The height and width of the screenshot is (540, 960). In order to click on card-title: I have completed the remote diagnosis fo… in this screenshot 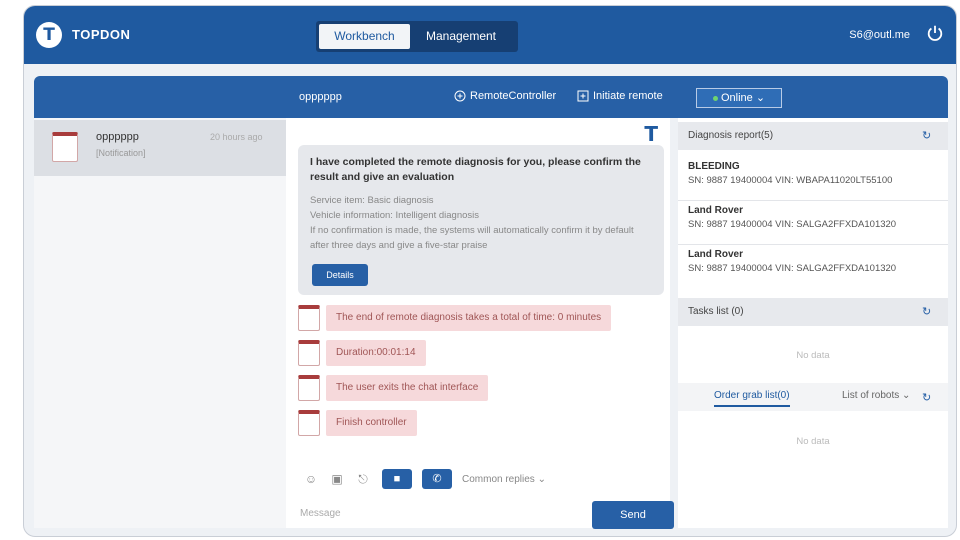, I will do `click(475, 169)`.